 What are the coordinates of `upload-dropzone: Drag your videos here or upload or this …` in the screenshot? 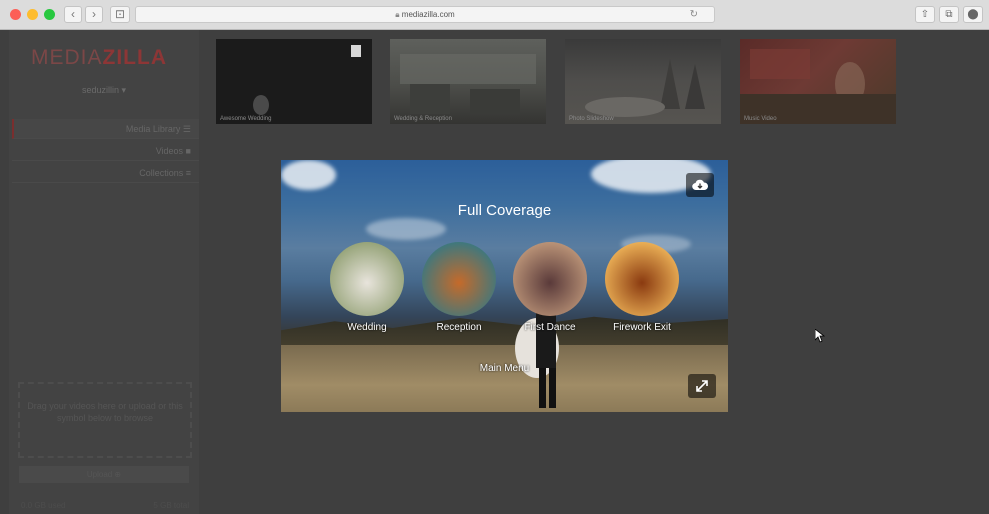 It's located at (105, 420).